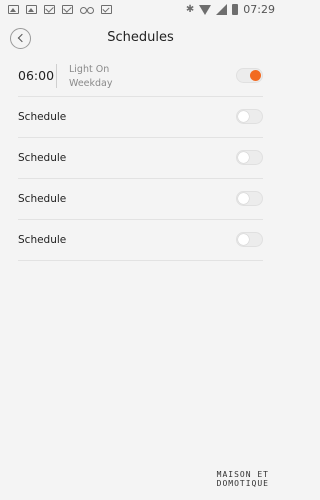 The height and width of the screenshot is (500, 320). What do you see at coordinates (205, 9) in the screenshot?
I see `wifi-icon` at bounding box center [205, 9].